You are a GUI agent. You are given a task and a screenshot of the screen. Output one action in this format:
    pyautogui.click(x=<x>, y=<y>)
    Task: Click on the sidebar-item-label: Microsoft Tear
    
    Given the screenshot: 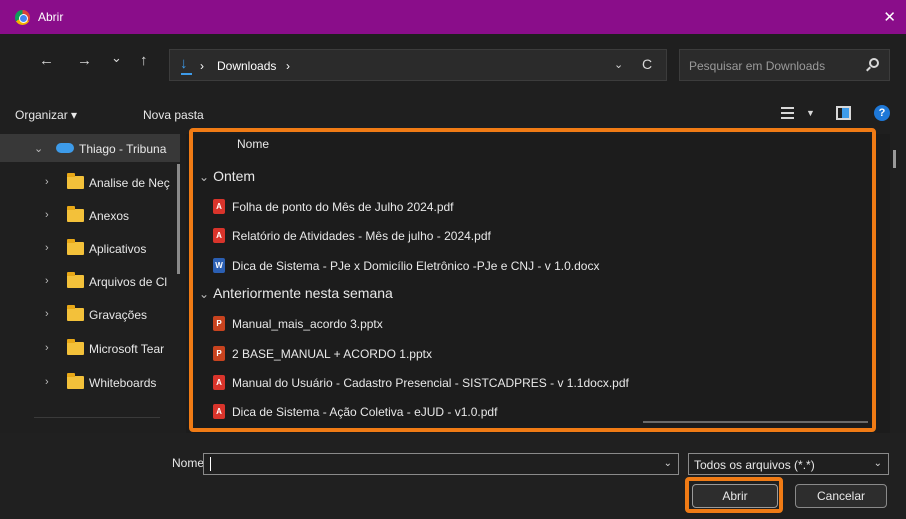 What is the action you would take?
    pyautogui.click(x=127, y=349)
    